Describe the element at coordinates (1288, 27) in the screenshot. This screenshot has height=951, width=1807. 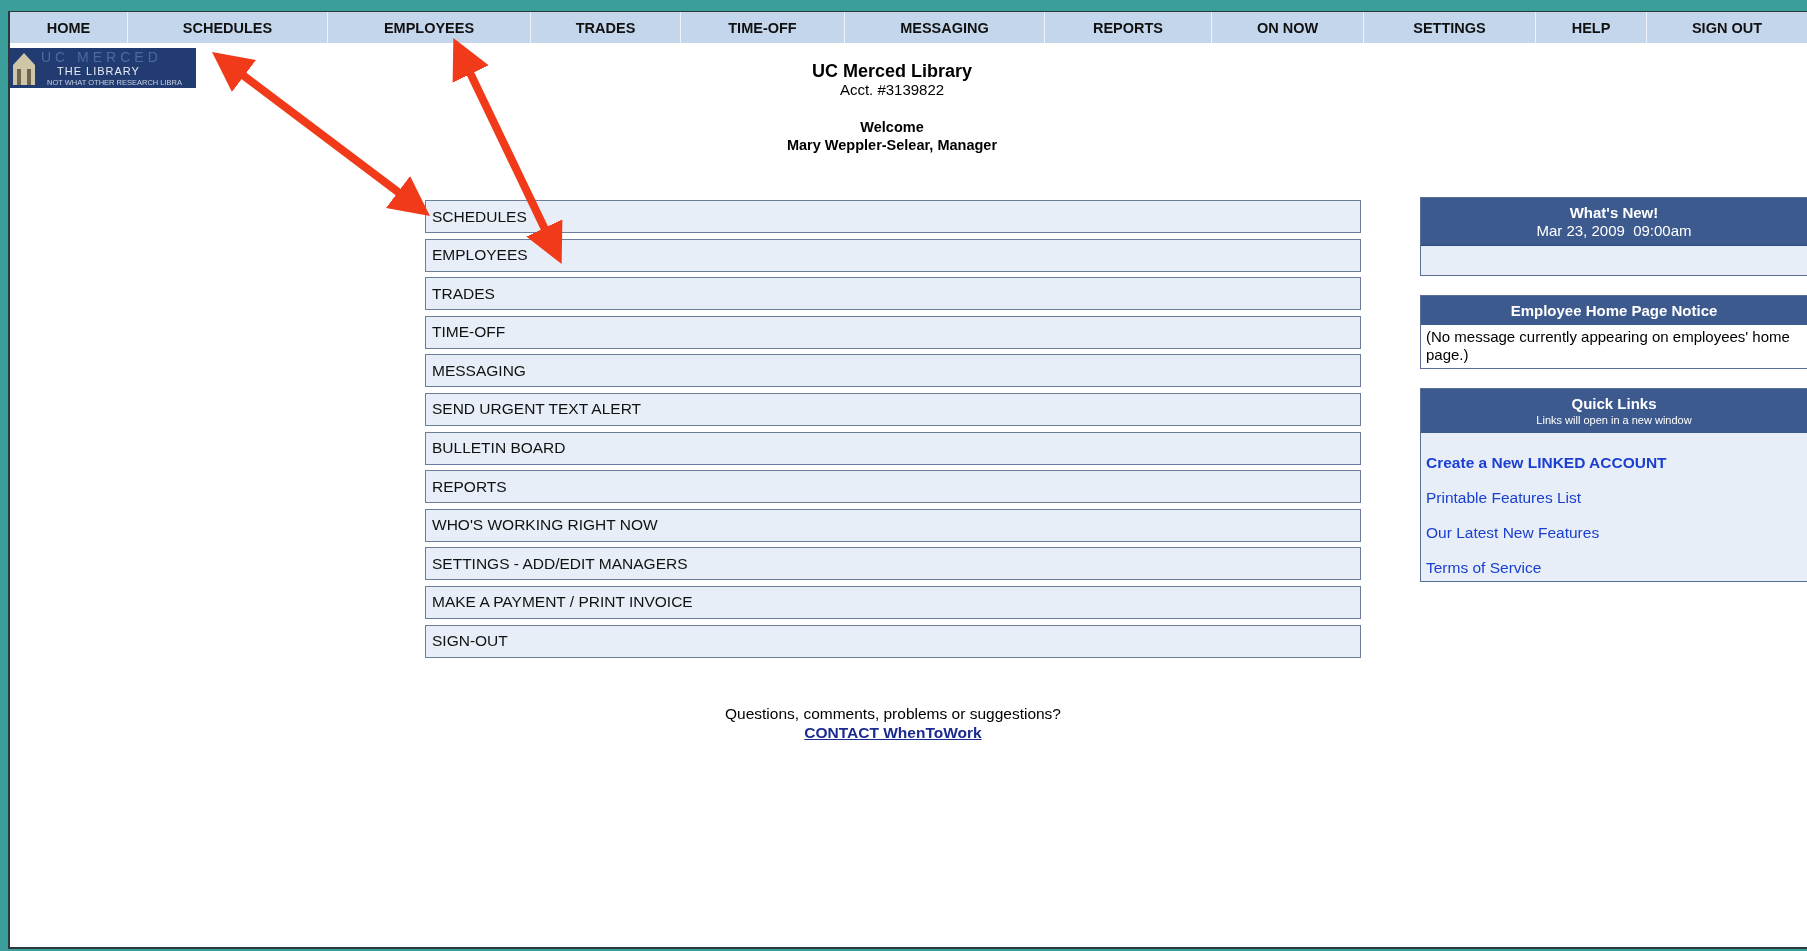
I see `nav-tab: ON NOW` at that location.